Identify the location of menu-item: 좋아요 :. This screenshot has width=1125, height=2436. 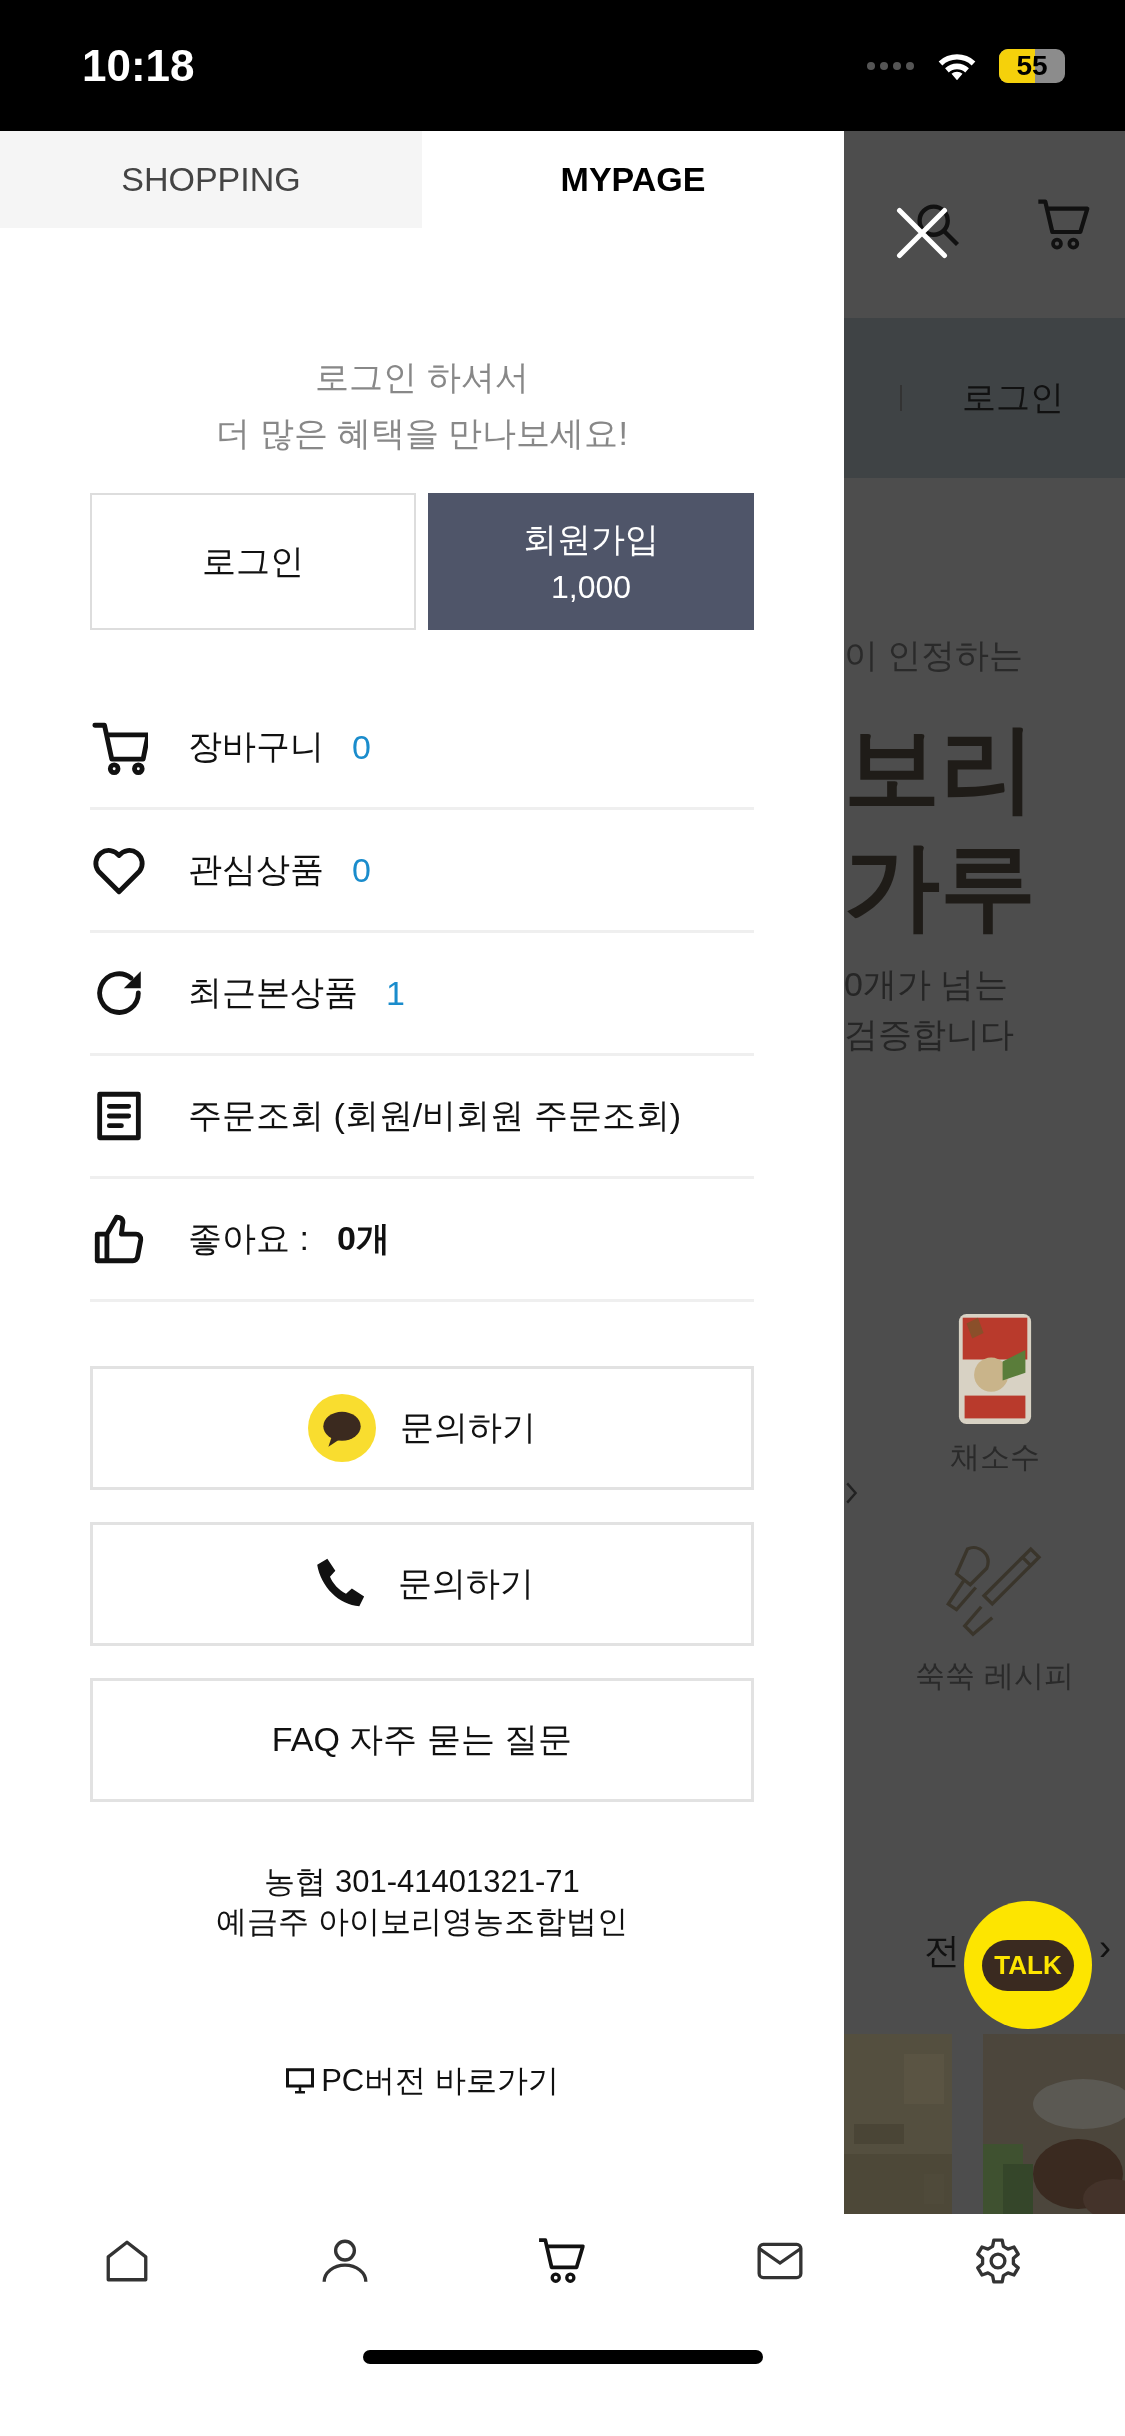
(248, 1239).